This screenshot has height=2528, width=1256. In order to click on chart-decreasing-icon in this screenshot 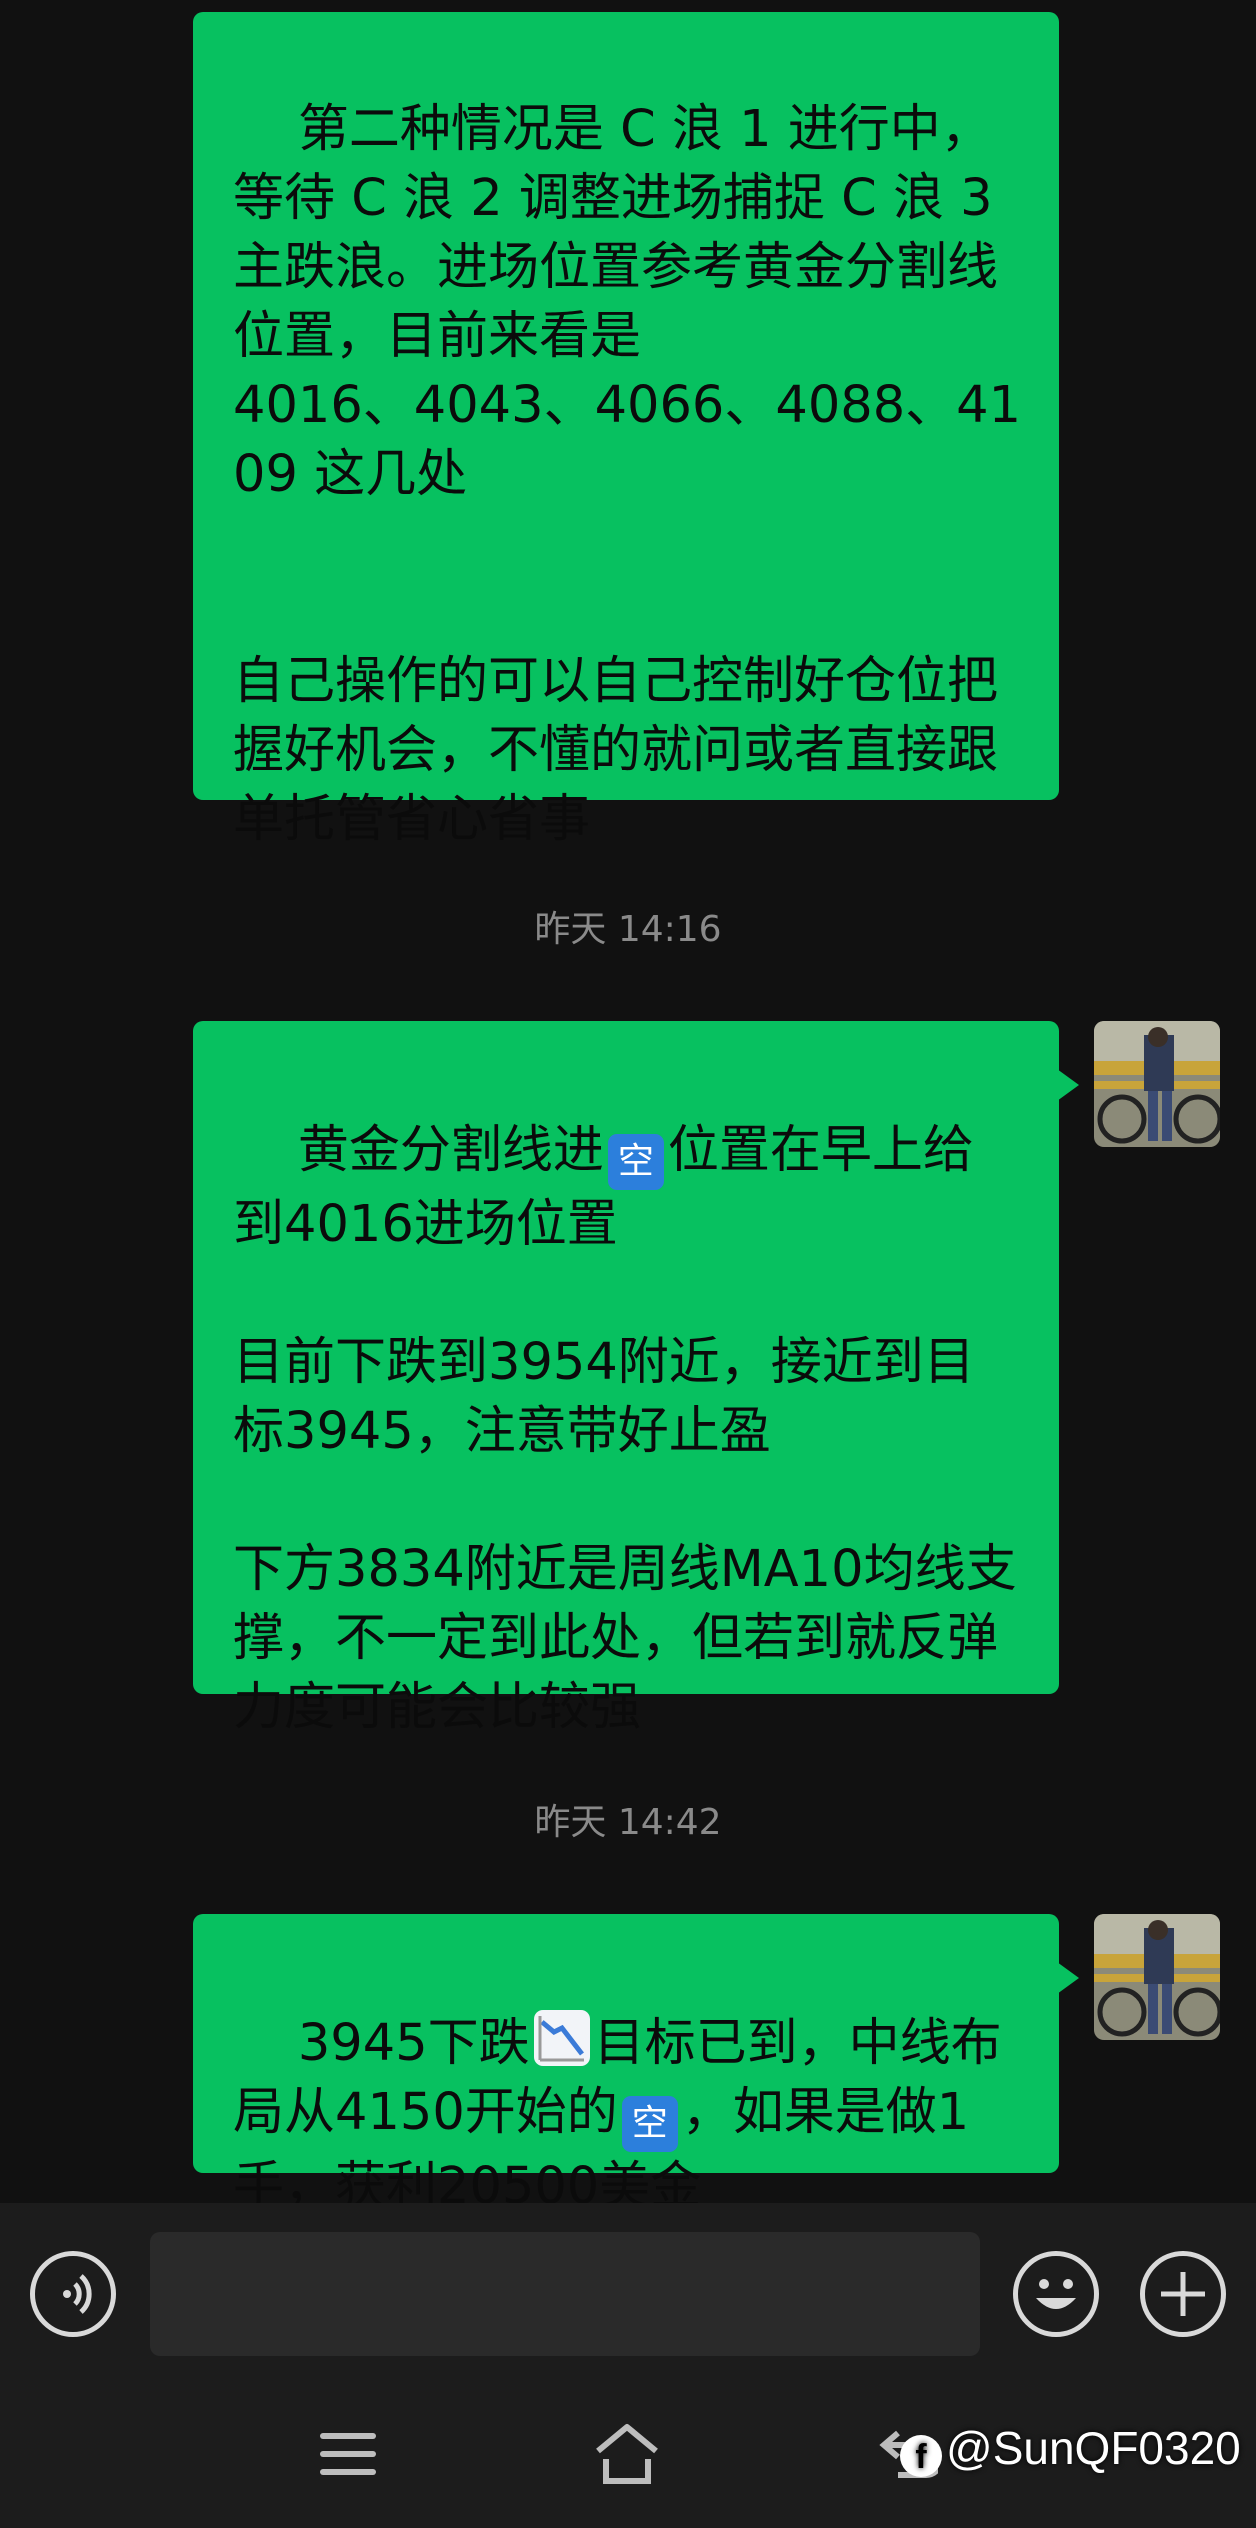, I will do `click(561, 2038)`.